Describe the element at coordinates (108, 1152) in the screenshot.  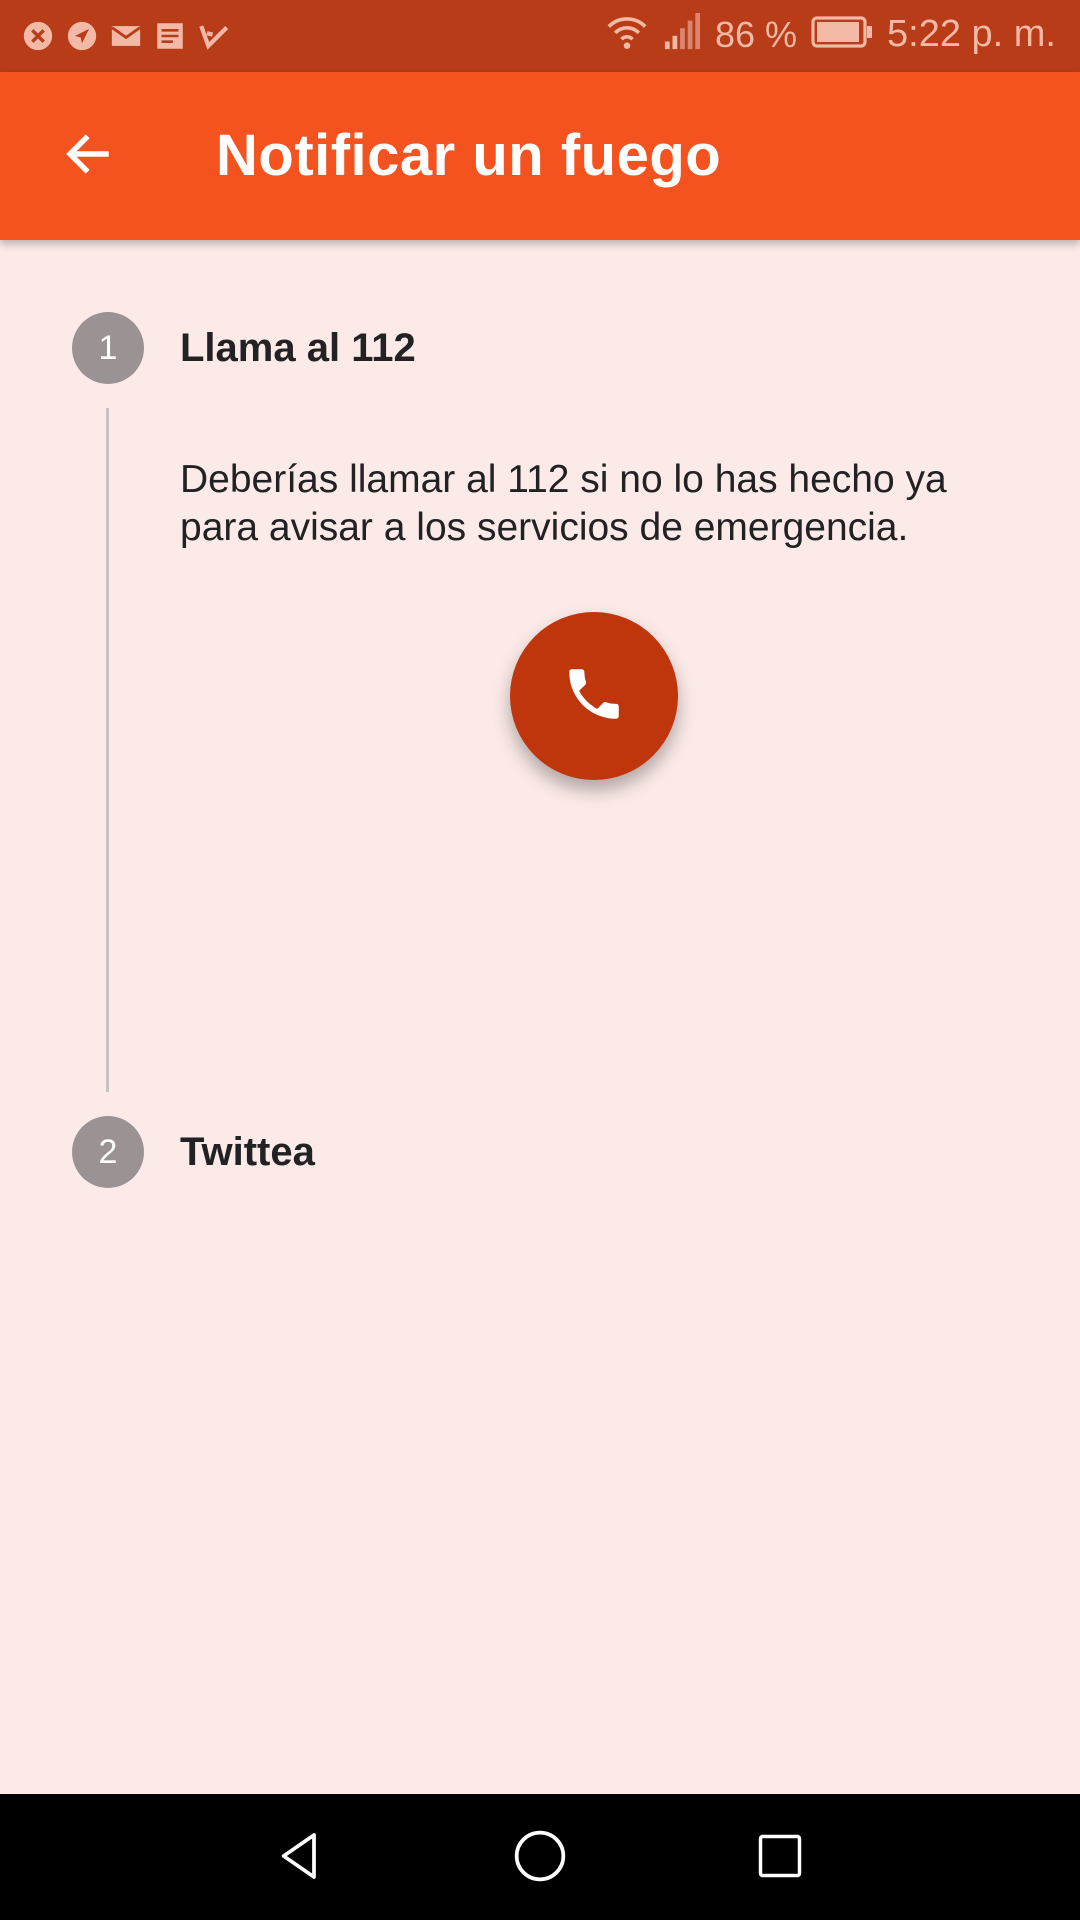
I see `step-number-2: 2` at that location.